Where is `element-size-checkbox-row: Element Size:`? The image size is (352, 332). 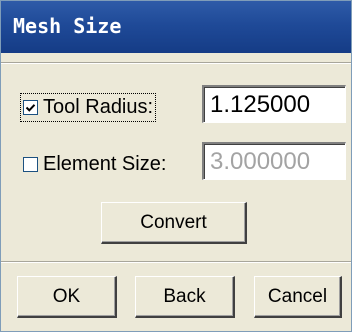
element-size-checkbox-row: Element Size: is located at coordinates (94, 164).